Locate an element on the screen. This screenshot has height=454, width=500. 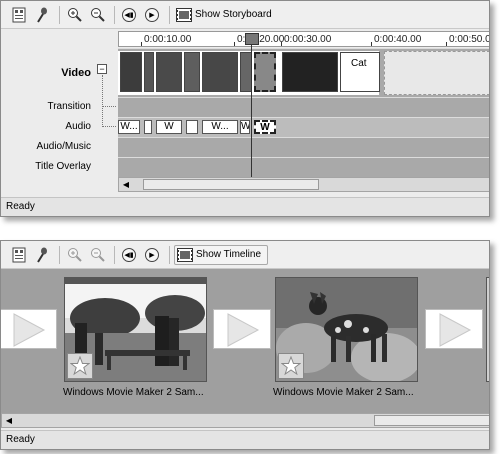
show-storyboard-label: Show Storyboard is located at coordinates (233, 14).